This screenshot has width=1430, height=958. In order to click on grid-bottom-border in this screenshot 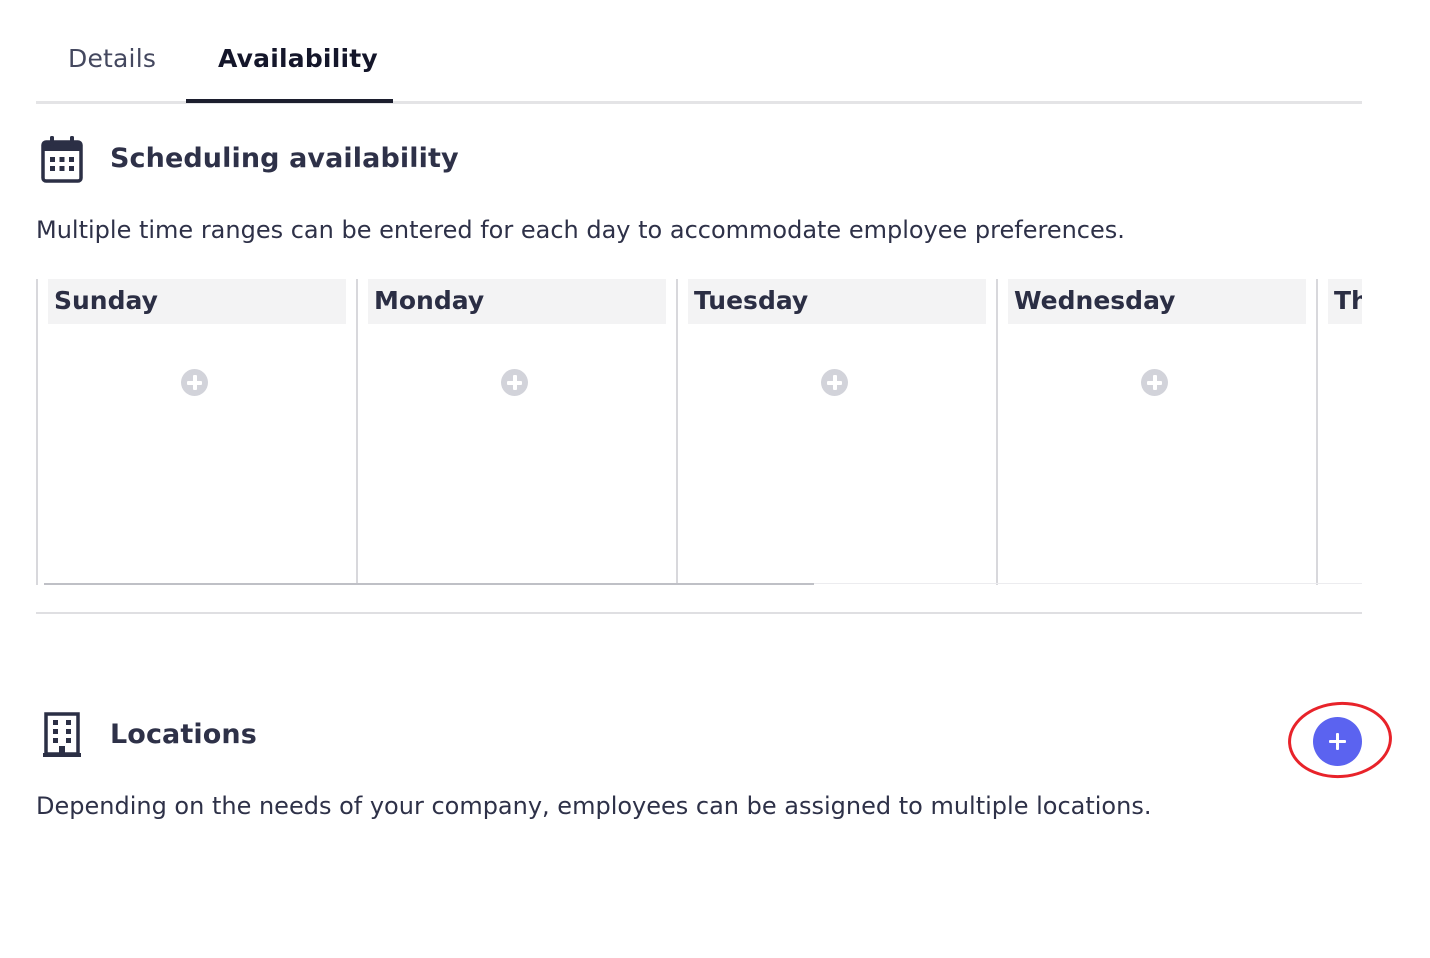, I will do `click(429, 584)`.